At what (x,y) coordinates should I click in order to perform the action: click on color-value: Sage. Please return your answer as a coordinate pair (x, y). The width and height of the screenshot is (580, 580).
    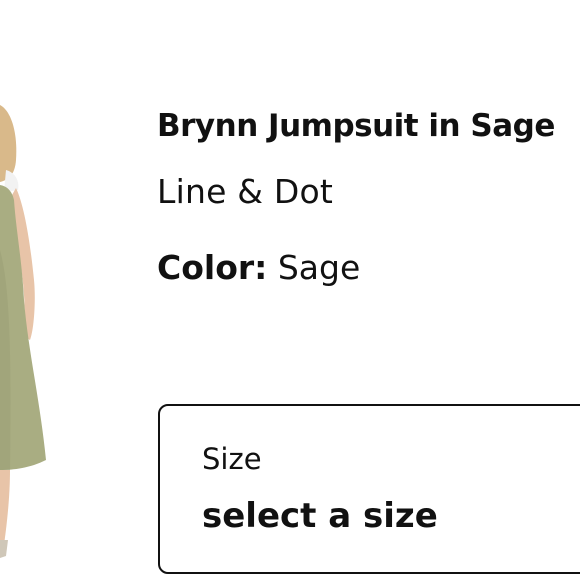
    Looking at the image, I should click on (319, 267).